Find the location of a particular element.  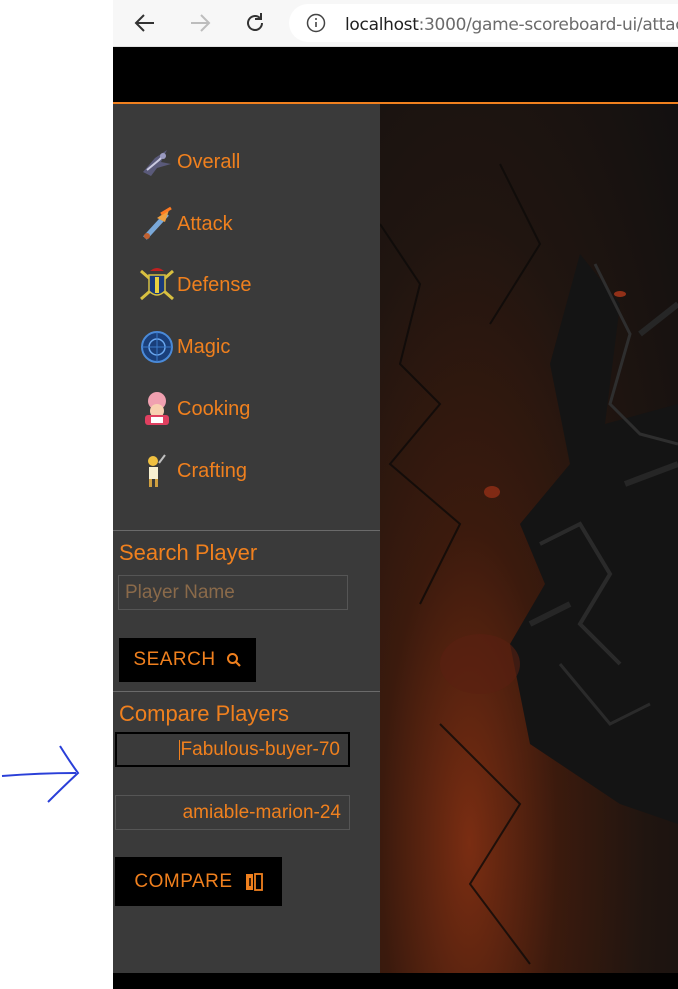

sidebar-item-crafting: Crafting is located at coordinates (192, 471).